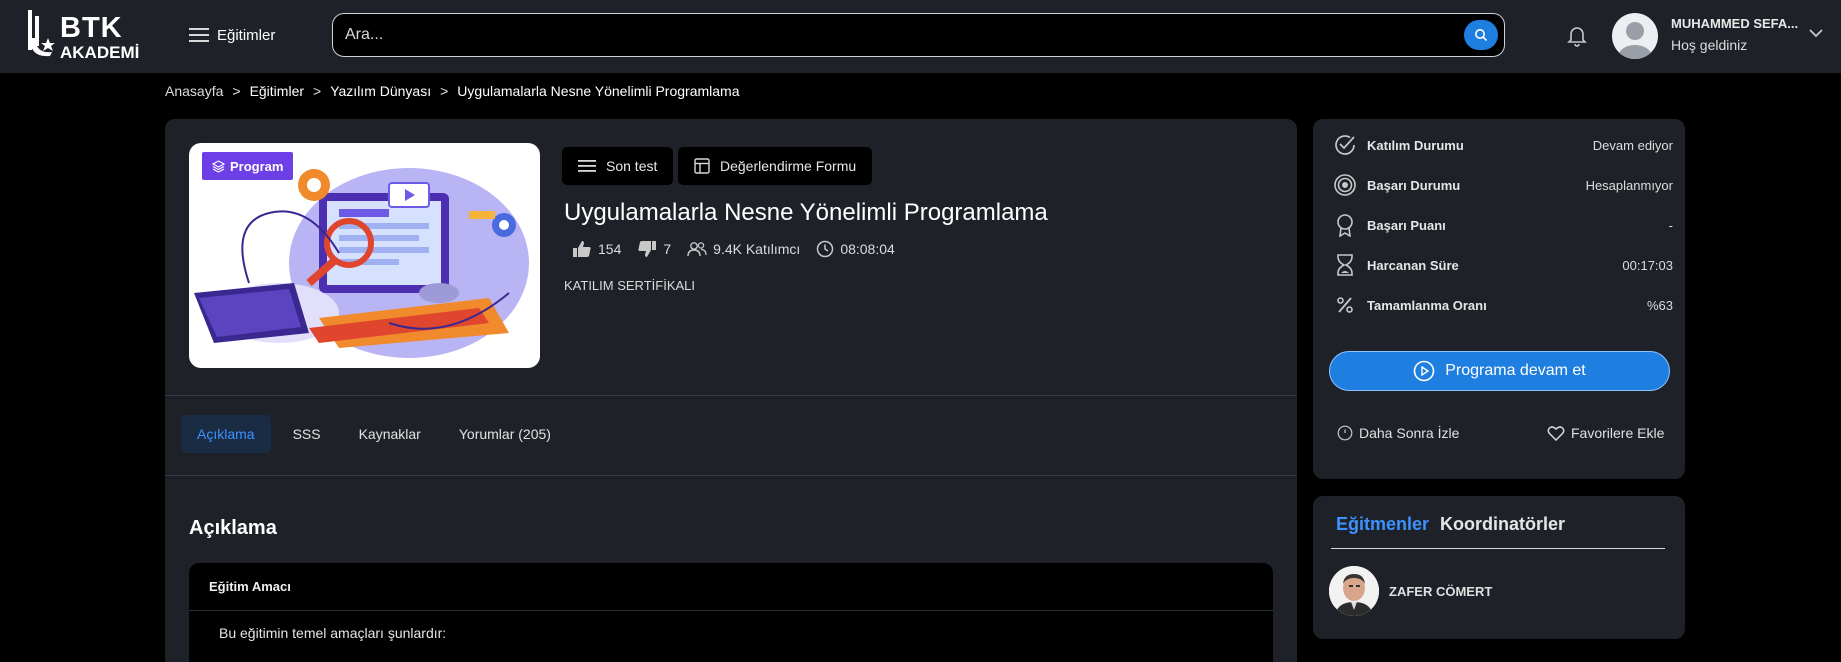 The image size is (1841, 662). I want to click on trainings-menu-label: Eğitimler, so click(246, 35).